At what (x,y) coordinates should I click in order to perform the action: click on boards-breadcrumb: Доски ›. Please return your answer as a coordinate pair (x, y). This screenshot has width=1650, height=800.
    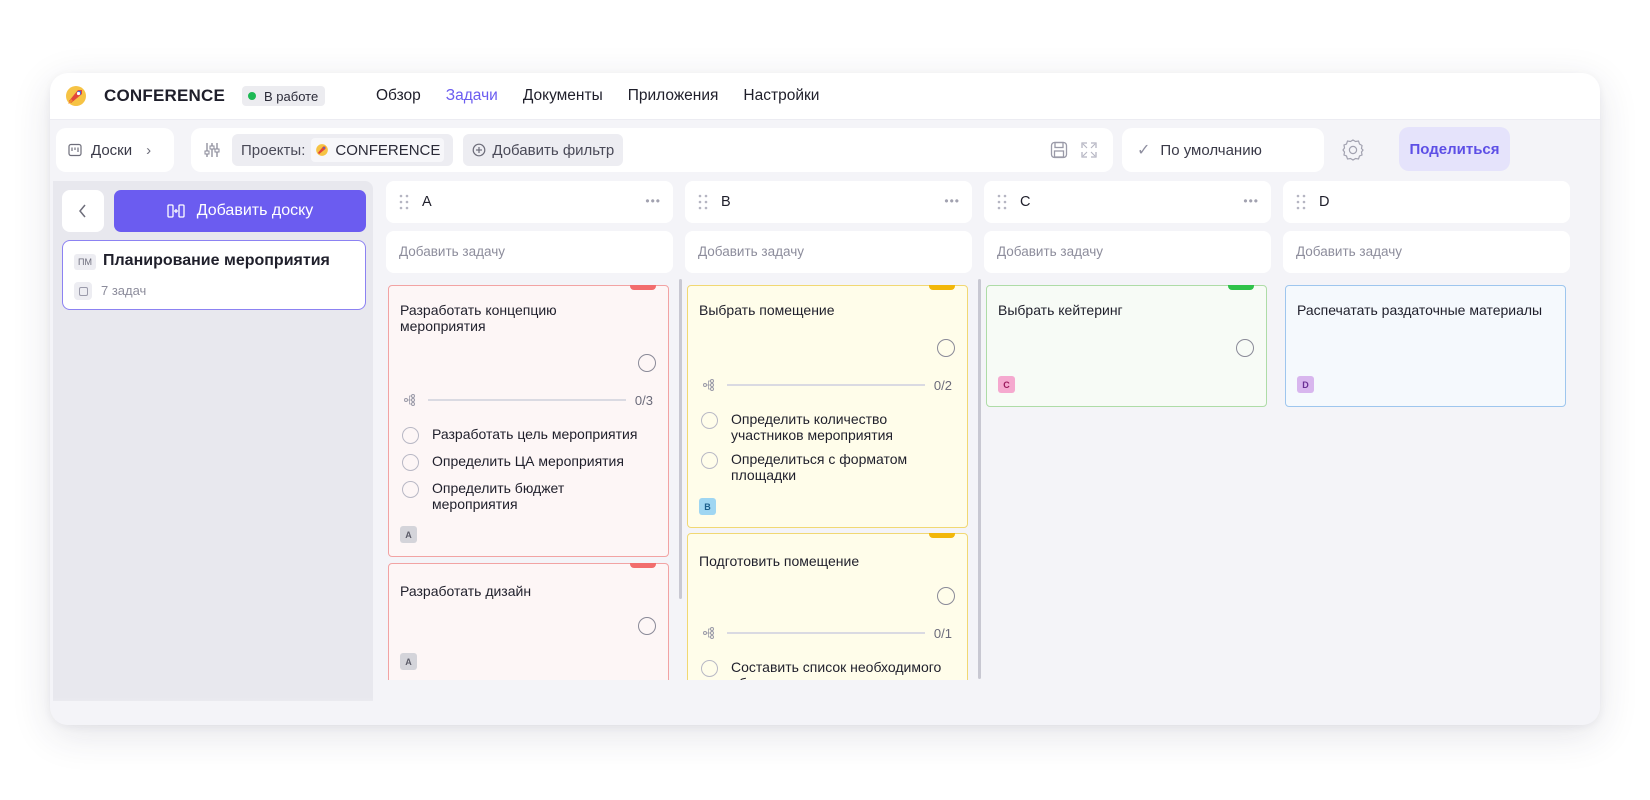
    Looking at the image, I should click on (115, 150).